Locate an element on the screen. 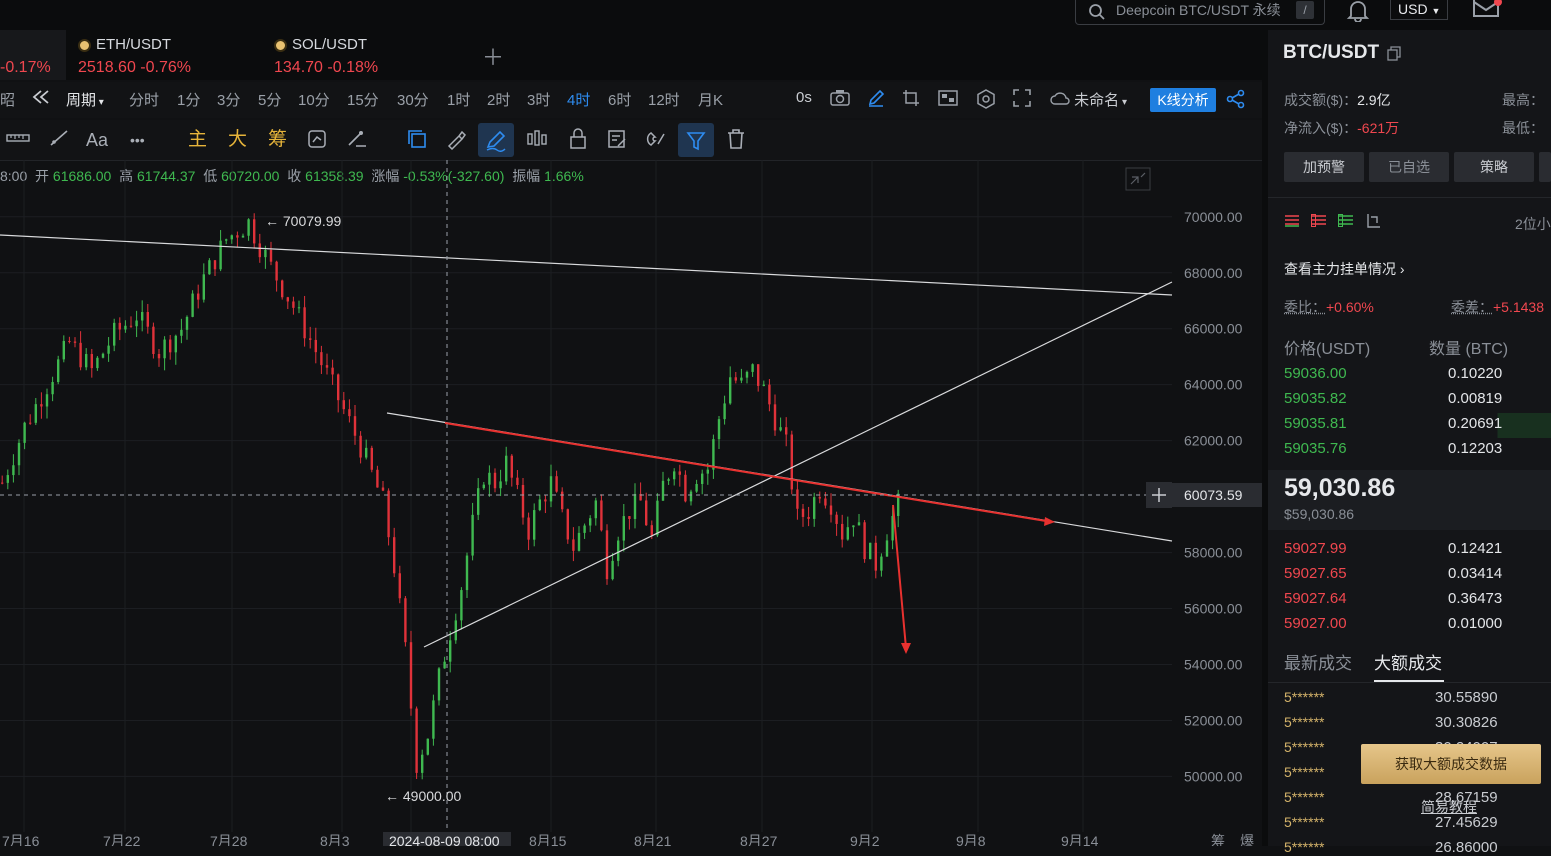 This screenshot has height=856, width=1551. depth-icon is located at coordinates (1373, 222).